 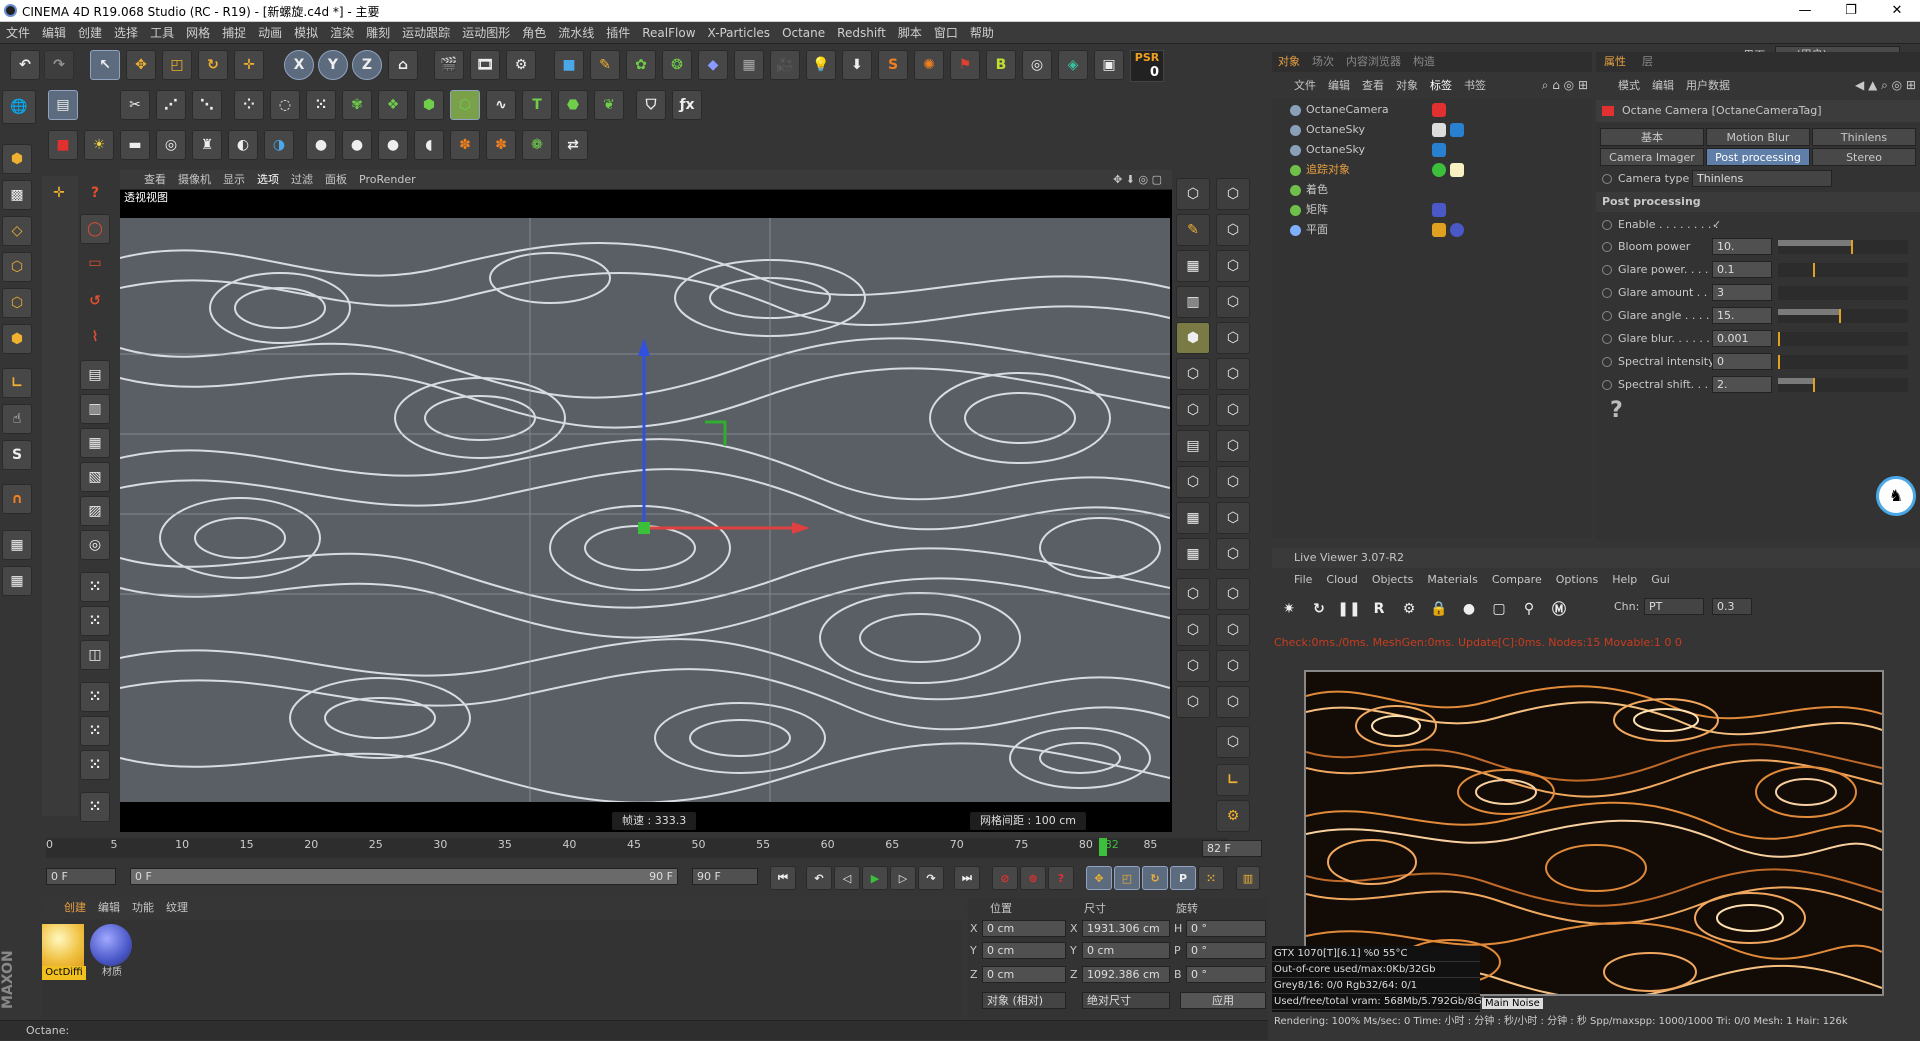 I want to click on cube-tool-26-icon: ⬡, so click(x=1193, y=666).